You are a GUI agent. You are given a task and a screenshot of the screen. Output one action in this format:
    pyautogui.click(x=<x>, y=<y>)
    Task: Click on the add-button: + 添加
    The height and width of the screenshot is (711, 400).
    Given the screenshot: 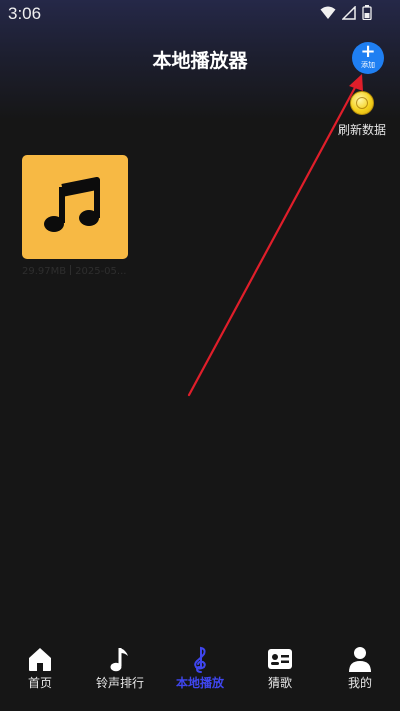 What is the action you would take?
    pyautogui.click(x=368, y=58)
    